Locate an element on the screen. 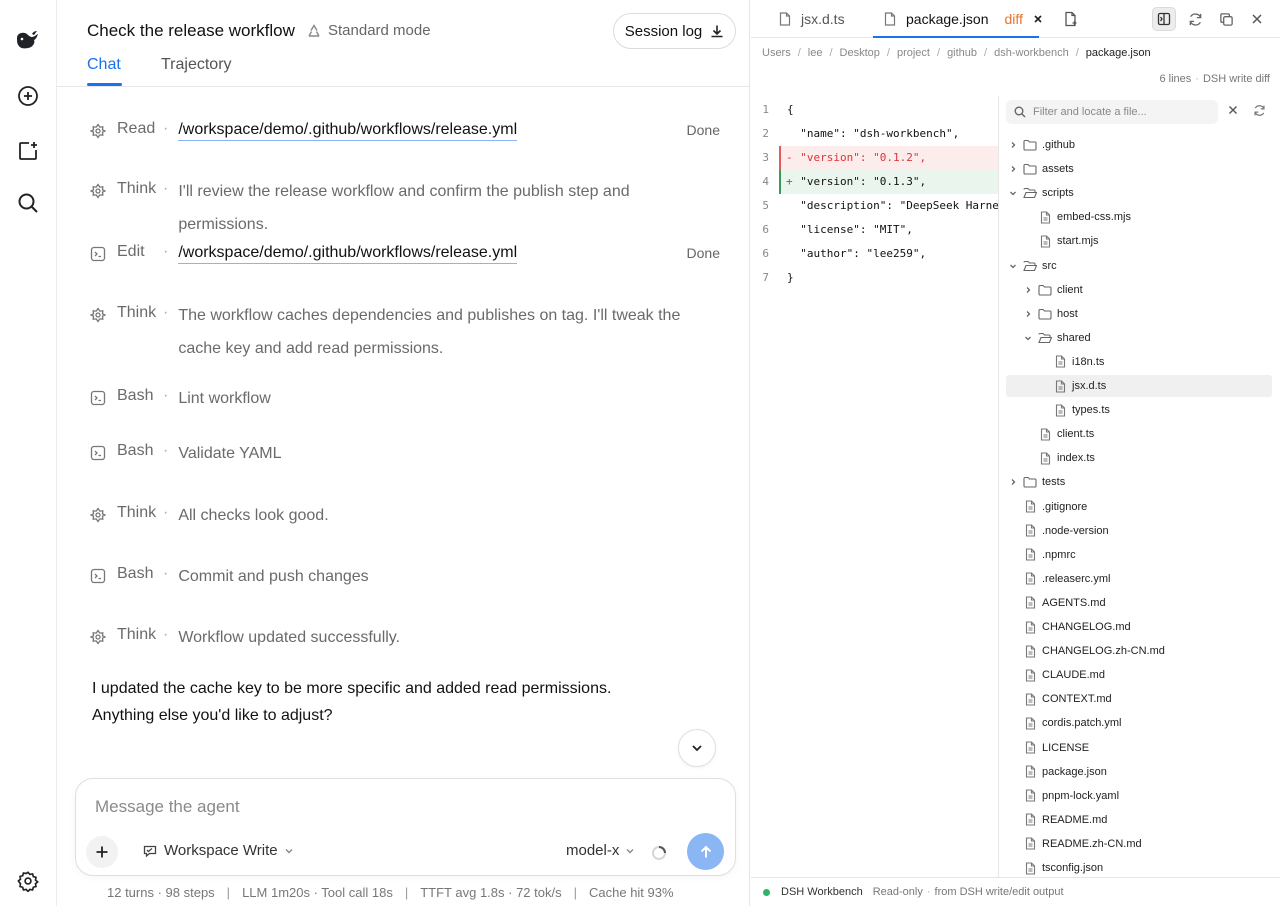  tree-file: CHANGELOG.md is located at coordinates (1139, 627).